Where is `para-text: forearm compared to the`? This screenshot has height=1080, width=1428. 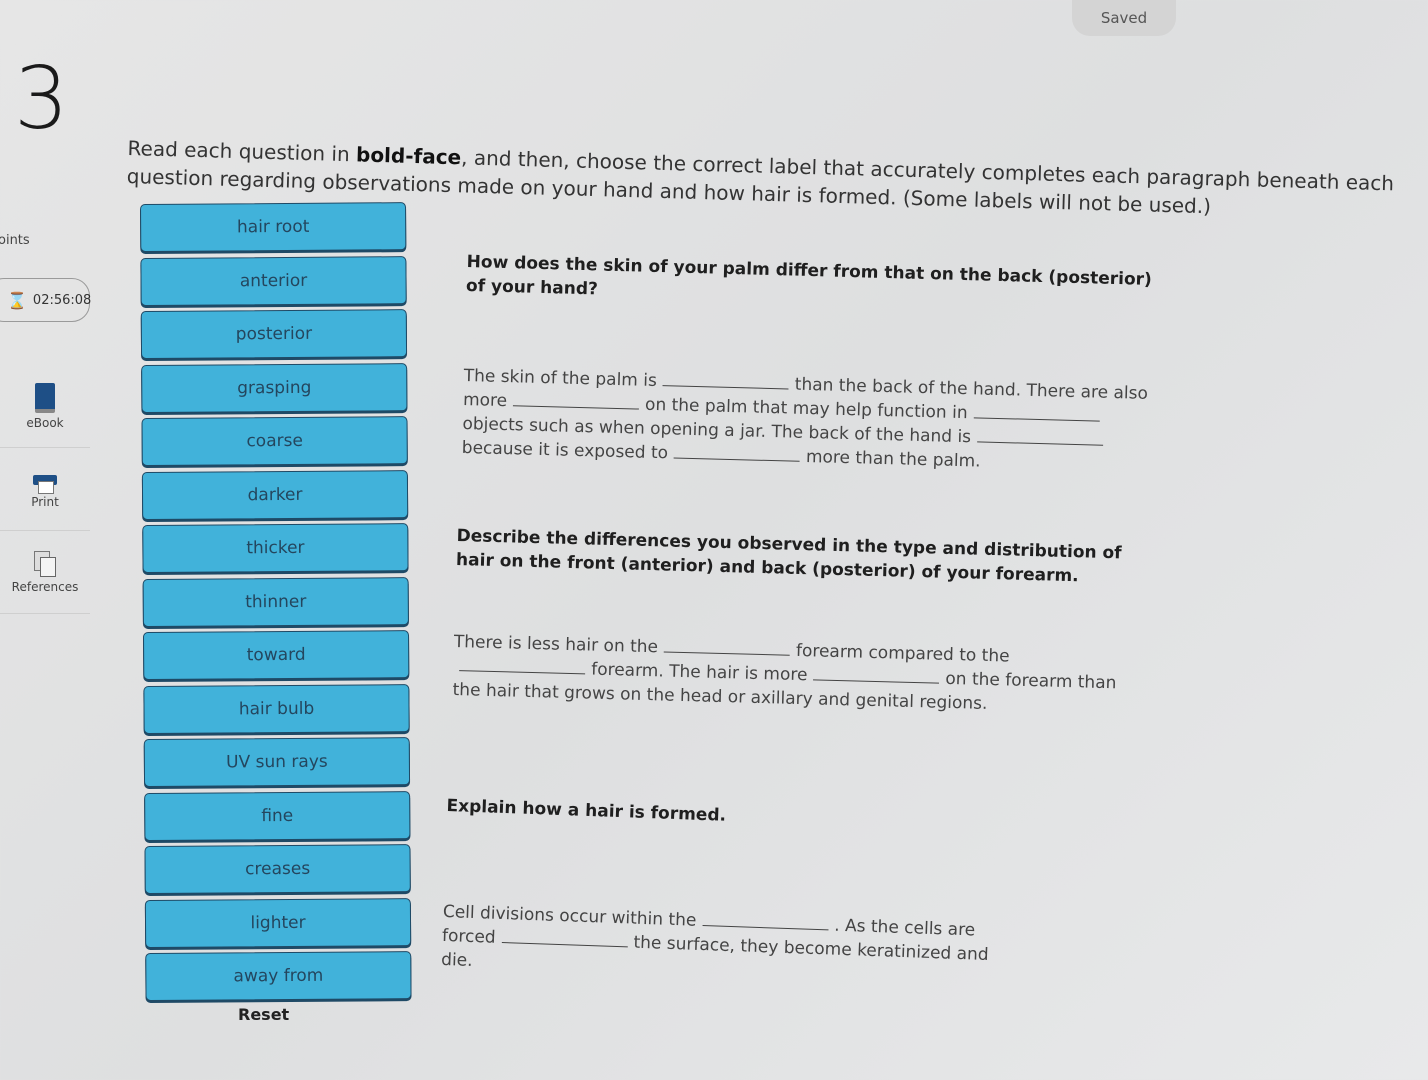
para-text: forearm compared to the is located at coordinates (902, 653).